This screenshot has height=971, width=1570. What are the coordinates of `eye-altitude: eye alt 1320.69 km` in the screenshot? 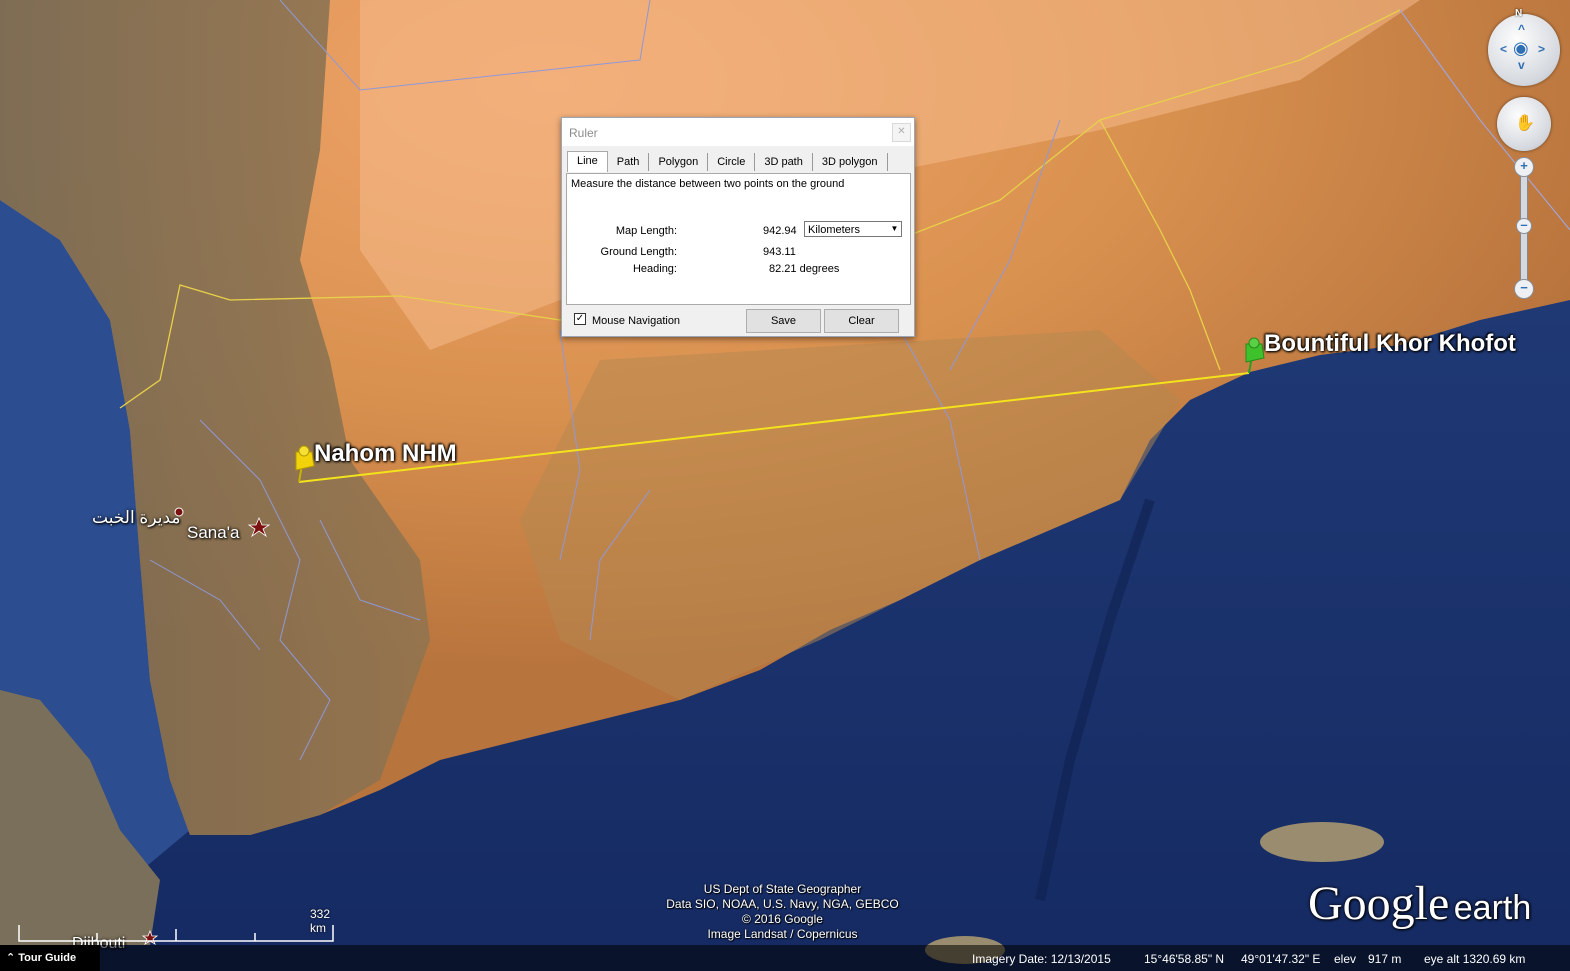 It's located at (1475, 959).